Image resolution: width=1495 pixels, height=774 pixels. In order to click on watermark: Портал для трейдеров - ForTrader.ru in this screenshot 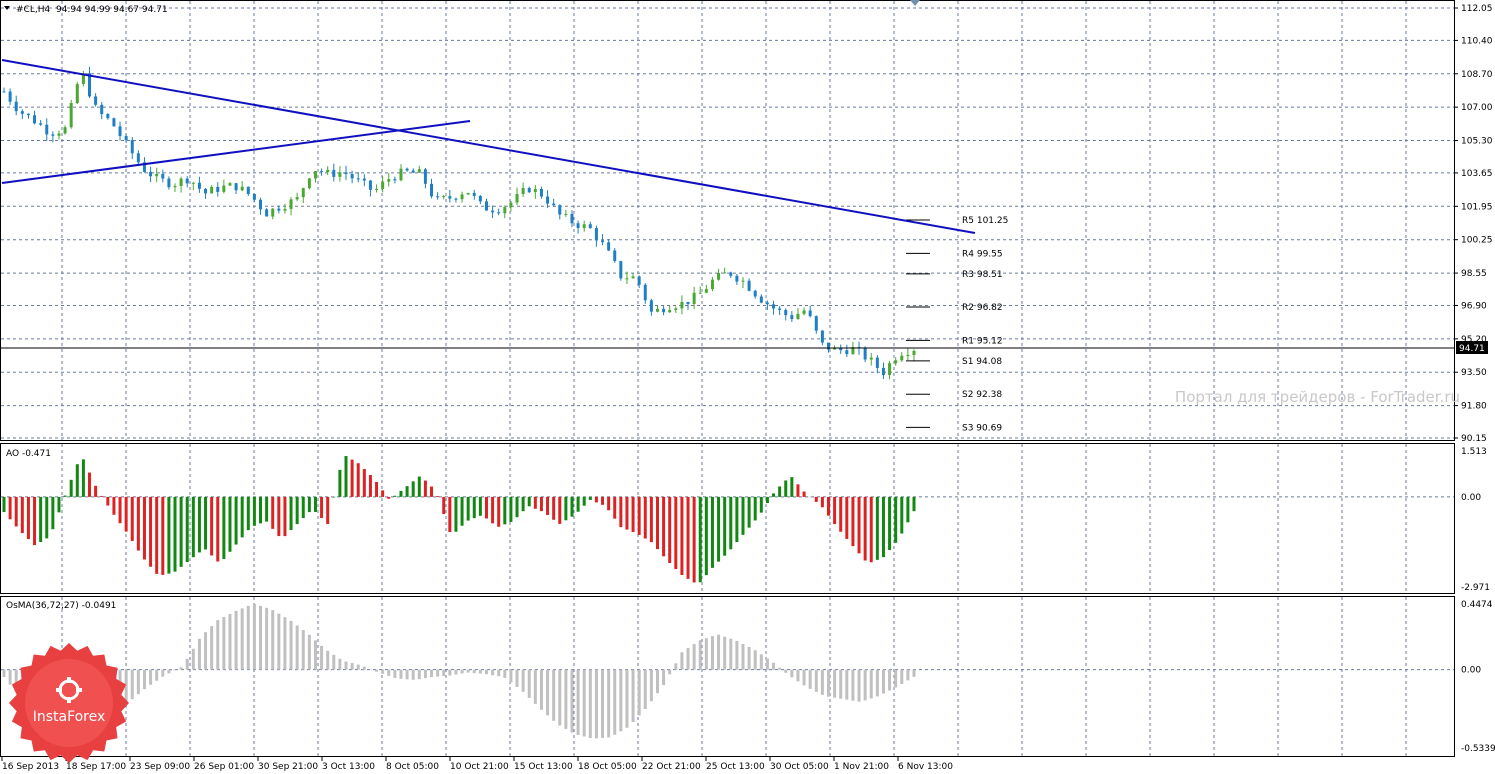, I will do `click(1317, 397)`.